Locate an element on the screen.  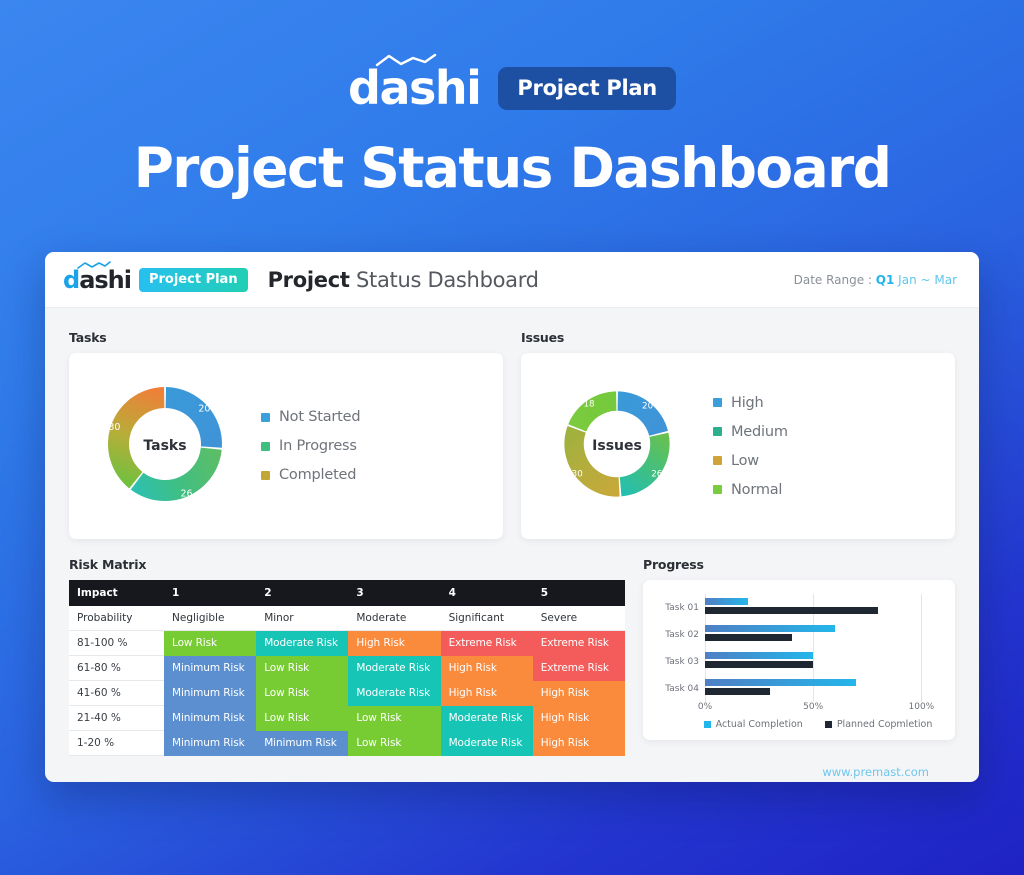
dashboard-title: Project Status Dashboard is located at coordinates (403, 280).